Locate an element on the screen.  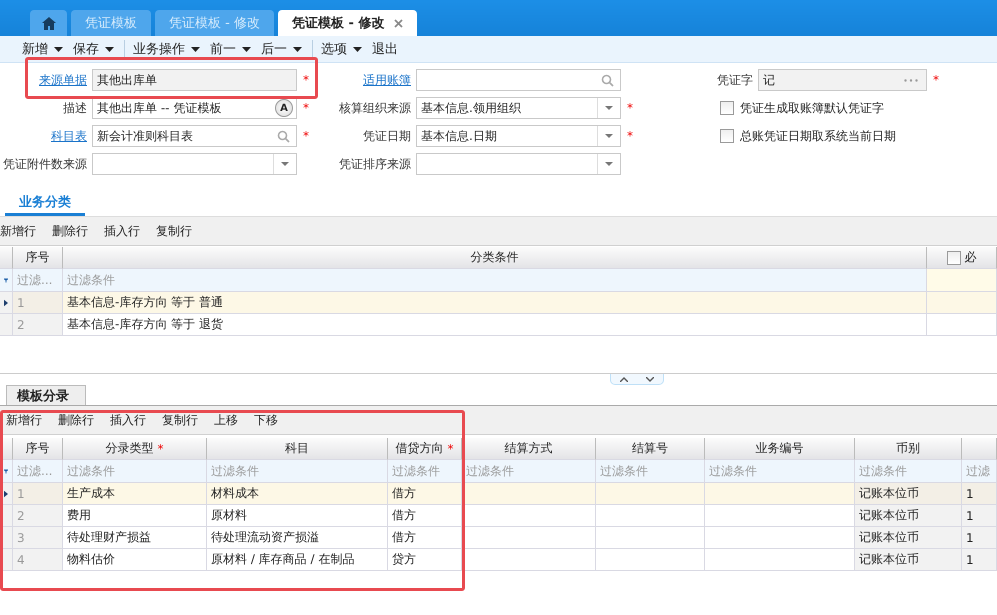
row-action: 上移 is located at coordinates (226, 420).